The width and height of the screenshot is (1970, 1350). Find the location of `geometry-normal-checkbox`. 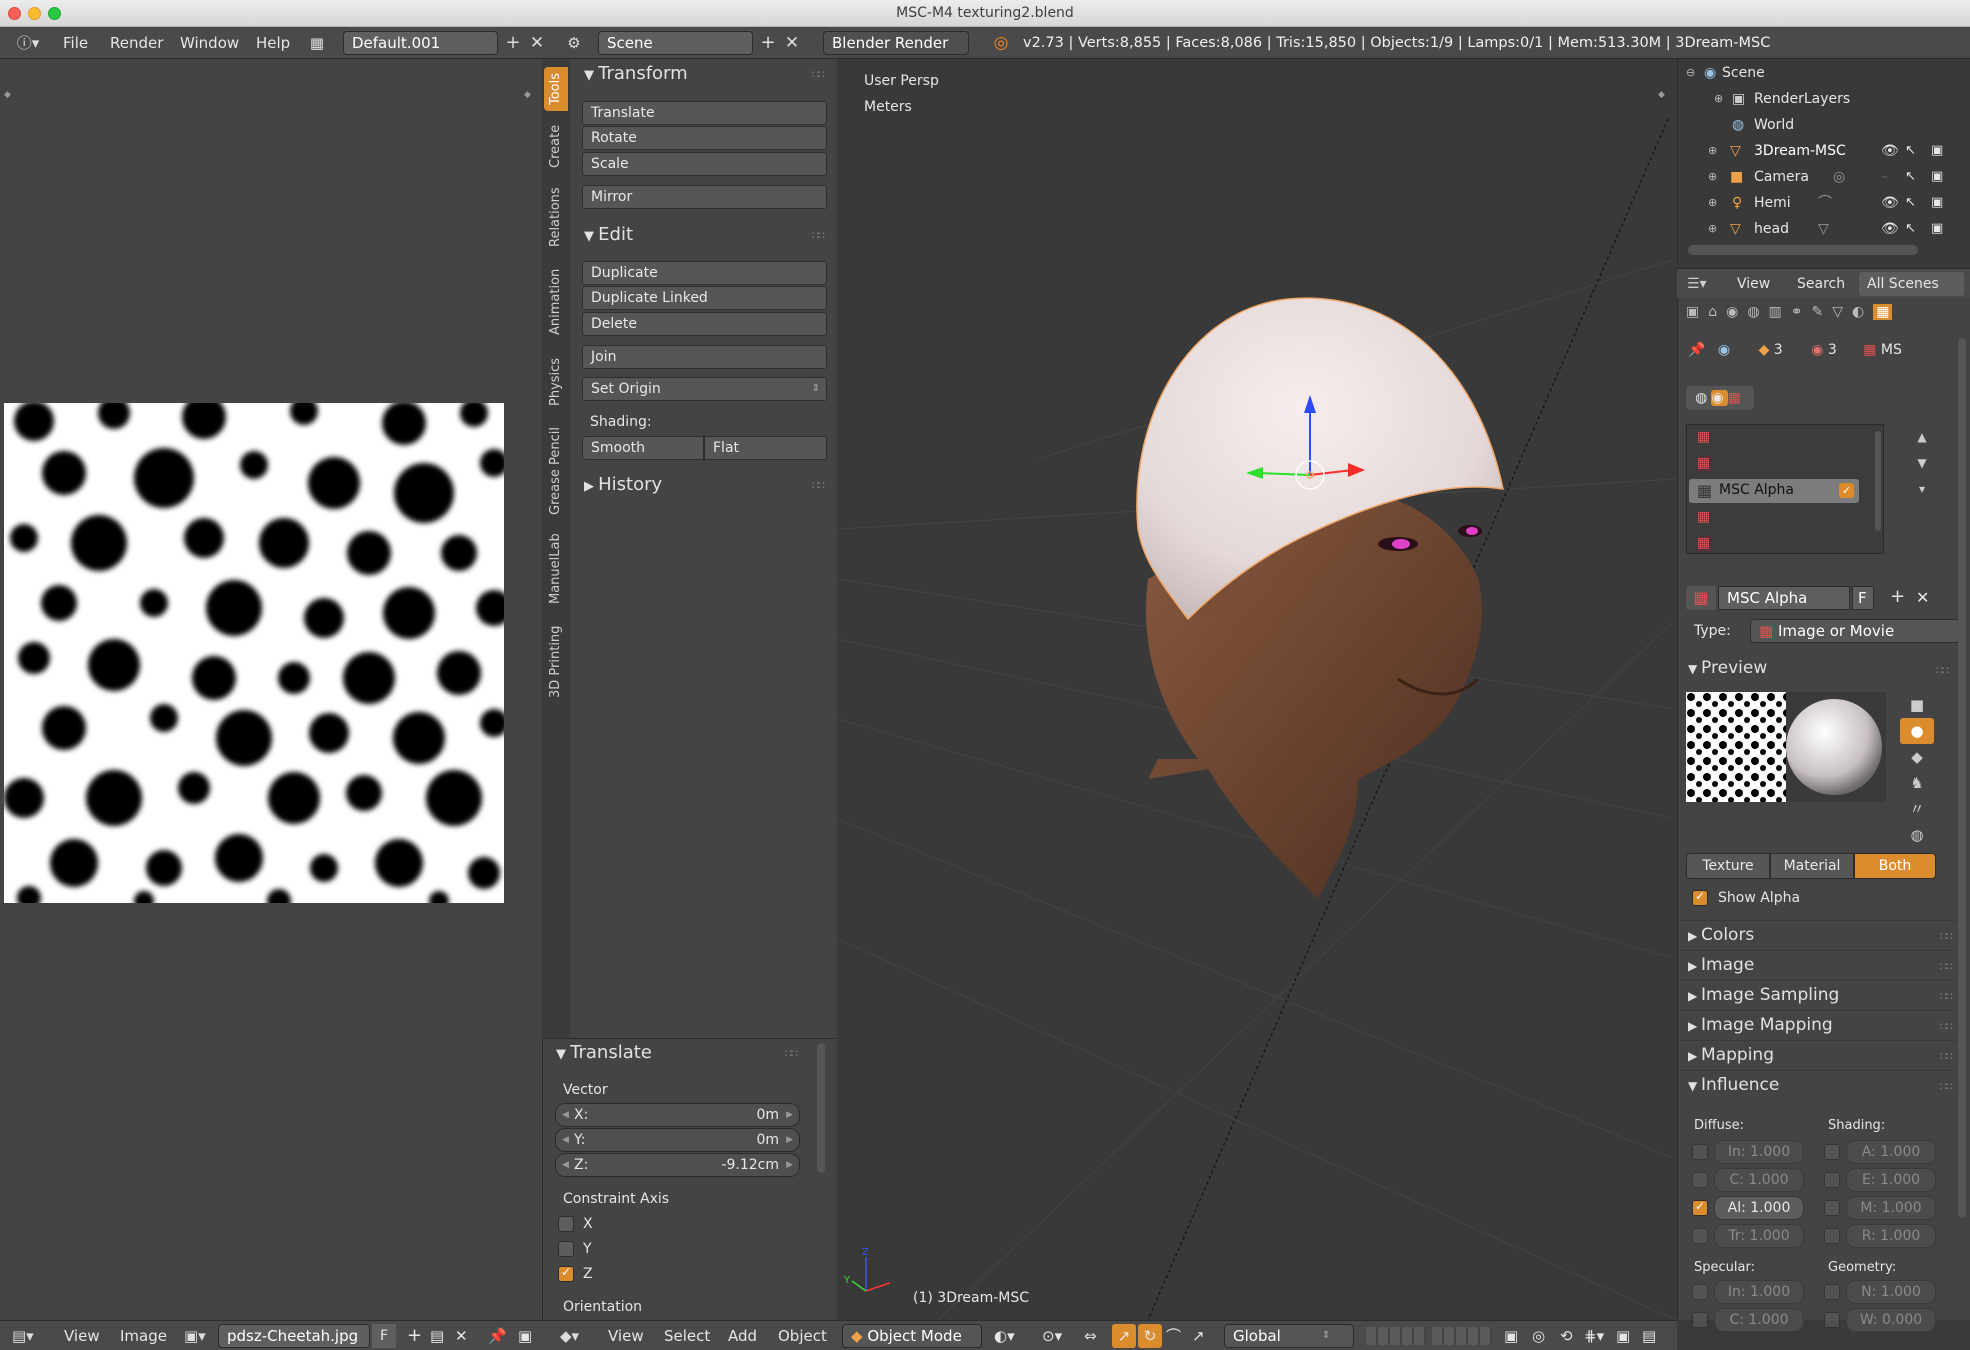

geometry-normal-checkbox is located at coordinates (1832, 1292).